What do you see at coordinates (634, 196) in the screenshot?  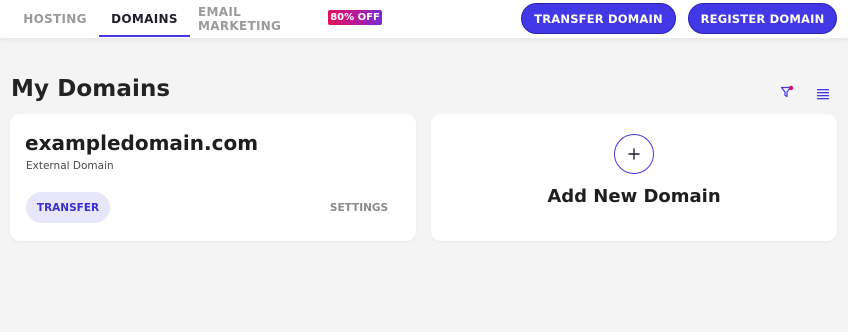 I see `add-domain-label: Add New Domain` at bounding box center [634, 196].